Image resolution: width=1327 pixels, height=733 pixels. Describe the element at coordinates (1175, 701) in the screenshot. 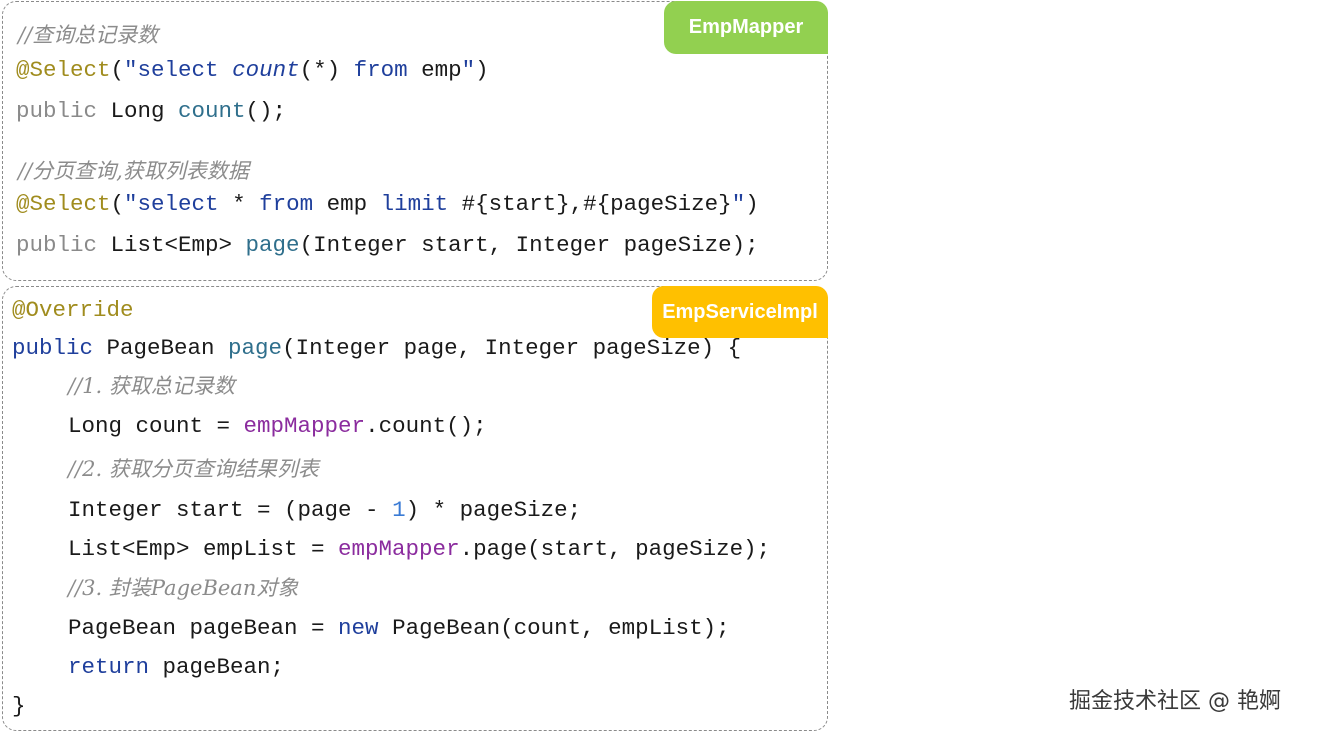

I see `watermark: 掘金技术社区 @ 艳婀` at that location.